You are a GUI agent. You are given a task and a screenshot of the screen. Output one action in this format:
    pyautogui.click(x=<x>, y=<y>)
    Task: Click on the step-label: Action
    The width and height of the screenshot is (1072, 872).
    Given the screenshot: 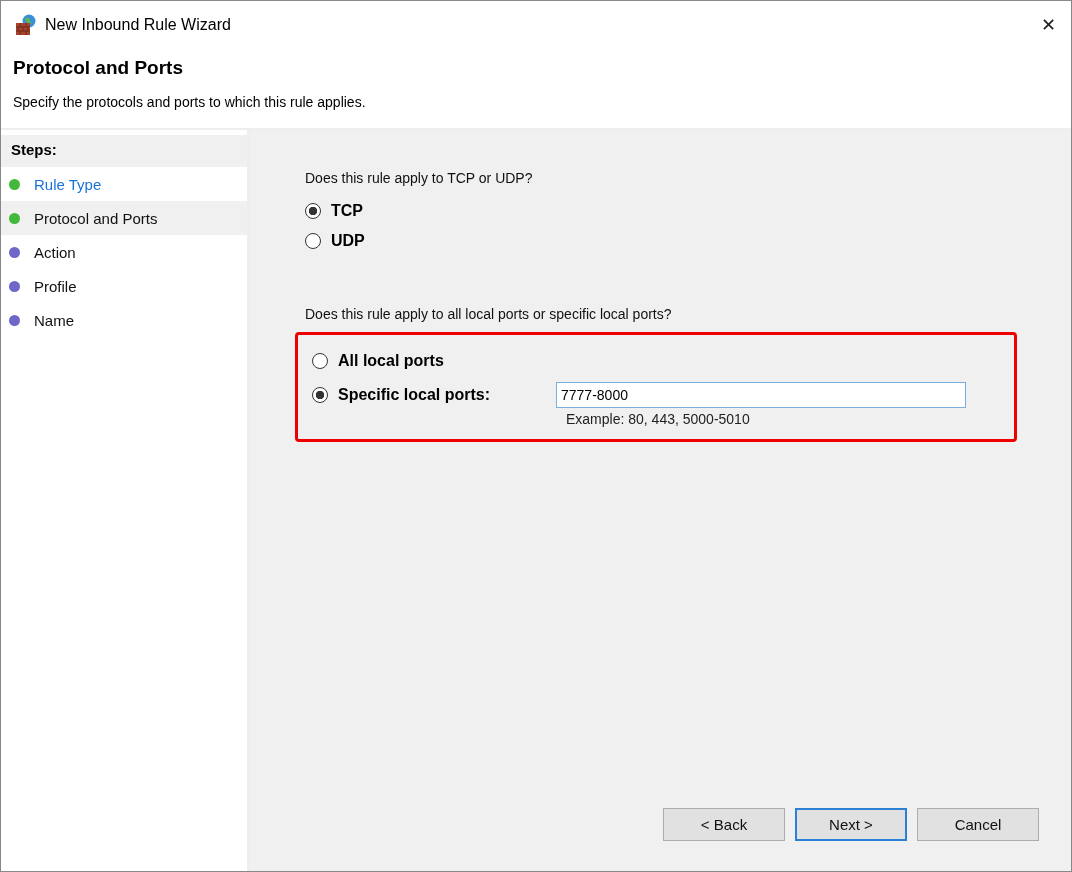 What is the action you would take?
    pyautogui.click(x=55, y=252)
    